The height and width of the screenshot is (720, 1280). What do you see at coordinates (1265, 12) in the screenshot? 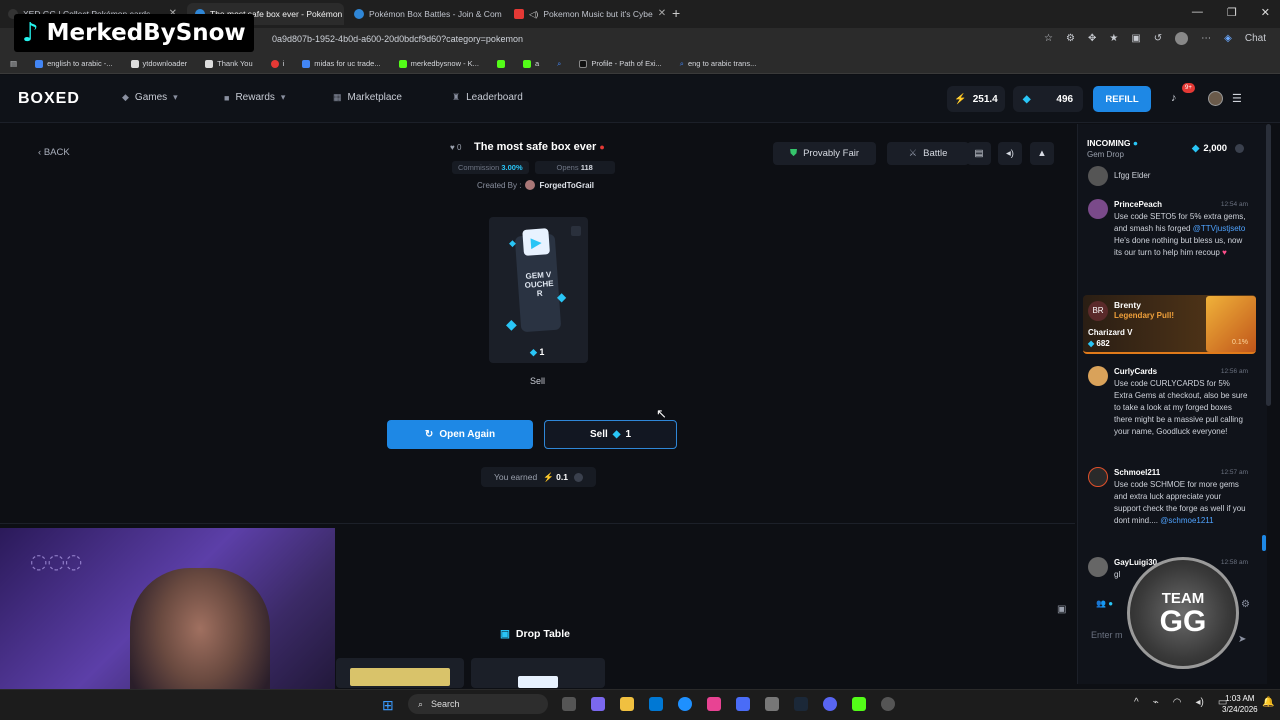
I see `close-window-icon: ✕` at bounding box center [1265, 12].